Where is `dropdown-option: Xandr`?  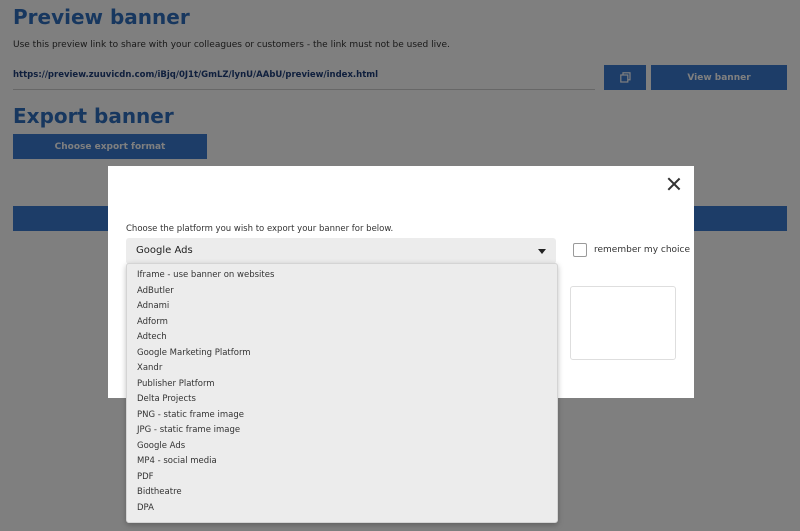
dropdown-option: Xandr is located at coordinates (342, 369).